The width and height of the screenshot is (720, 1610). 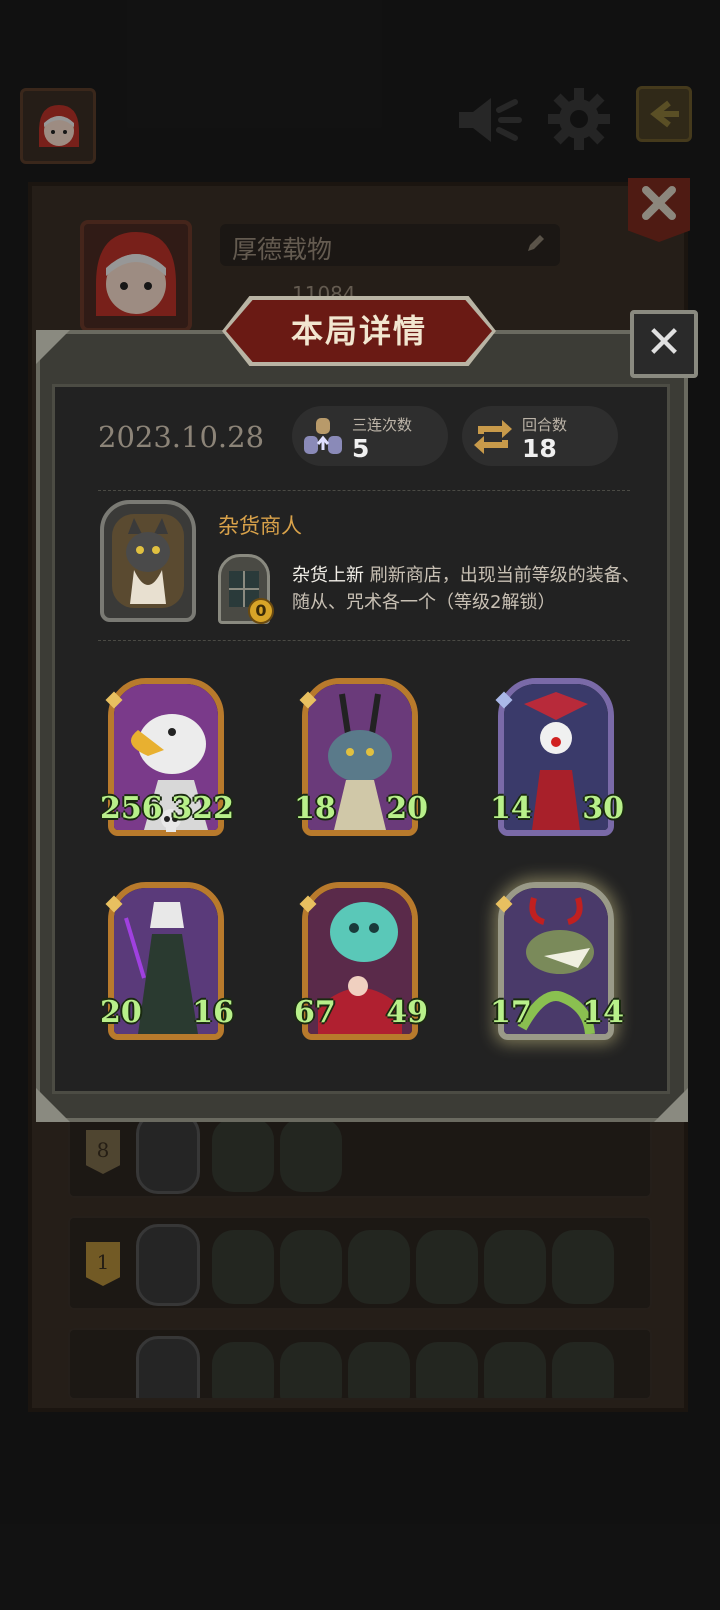 I want to click on cat-merchant-icon, so click(x=148, y=561).